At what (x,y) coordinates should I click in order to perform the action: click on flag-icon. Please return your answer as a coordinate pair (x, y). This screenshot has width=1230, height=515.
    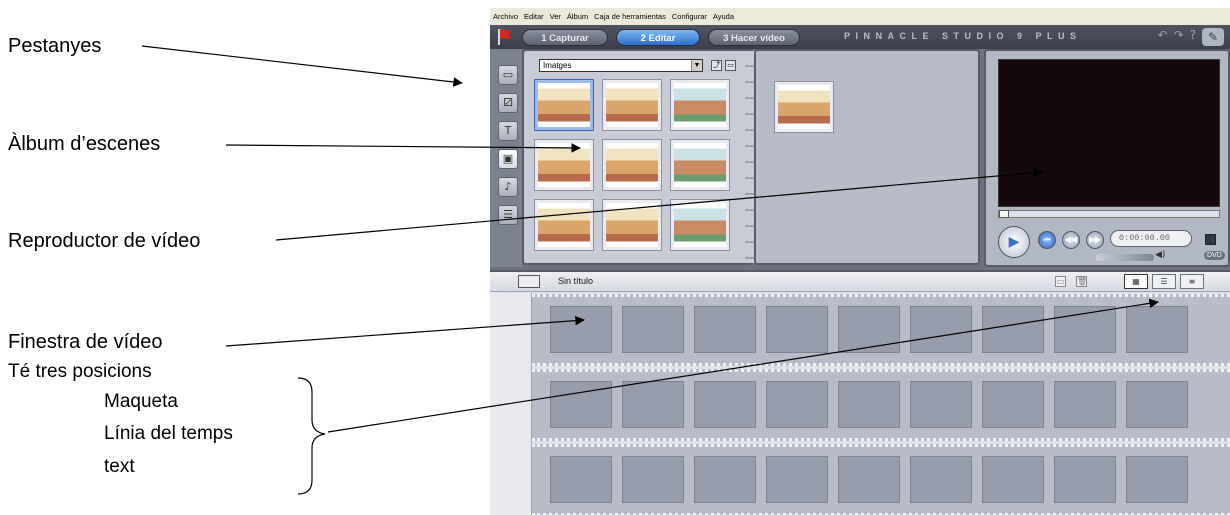
    Looking at the image, I should click on (504, 37).